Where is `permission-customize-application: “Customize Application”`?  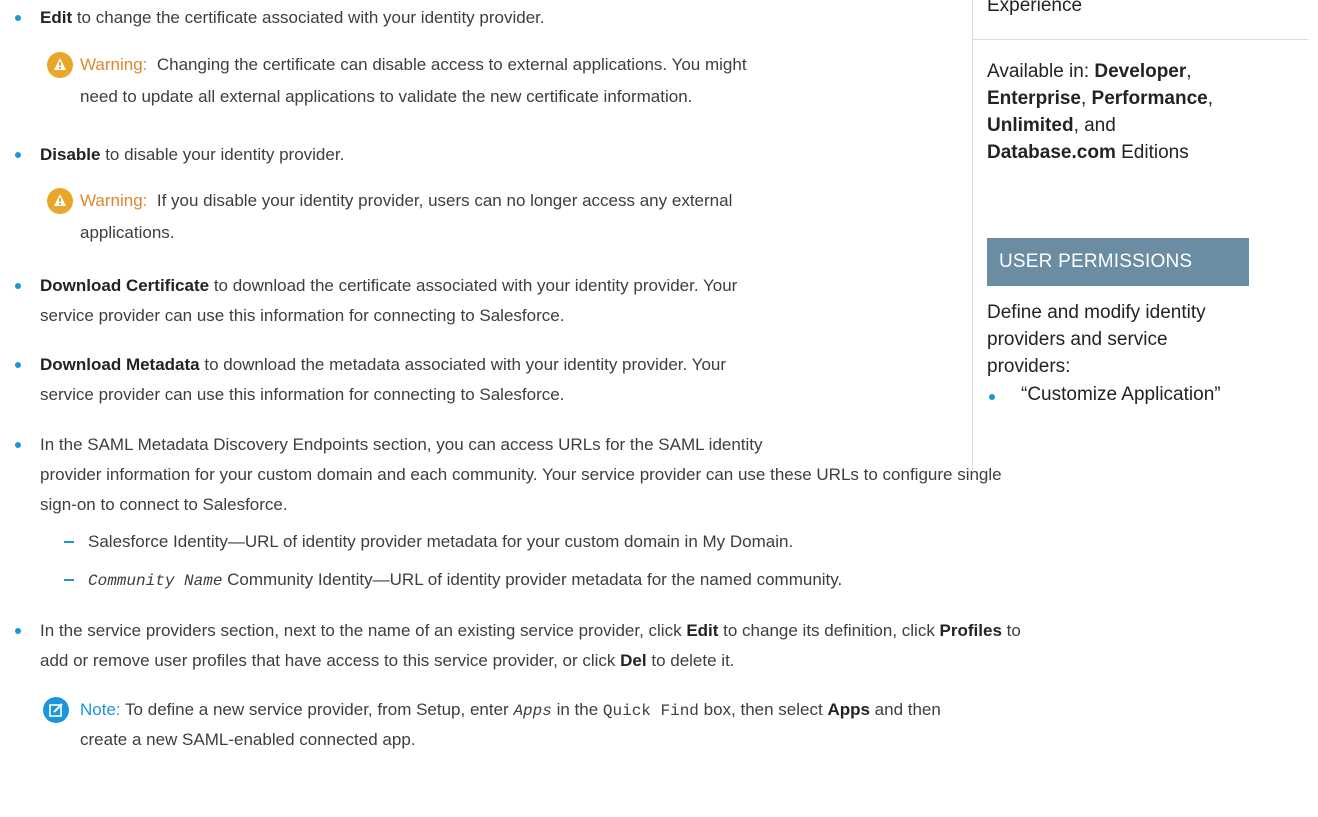 permission-customize-application: “Customize Application” is located at coordinates (1121, 394).